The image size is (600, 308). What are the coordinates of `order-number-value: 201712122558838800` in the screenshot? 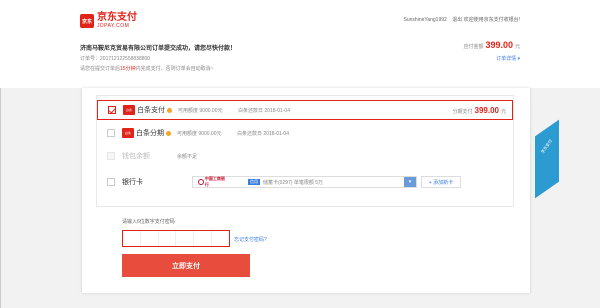 It's located at (125, 59).